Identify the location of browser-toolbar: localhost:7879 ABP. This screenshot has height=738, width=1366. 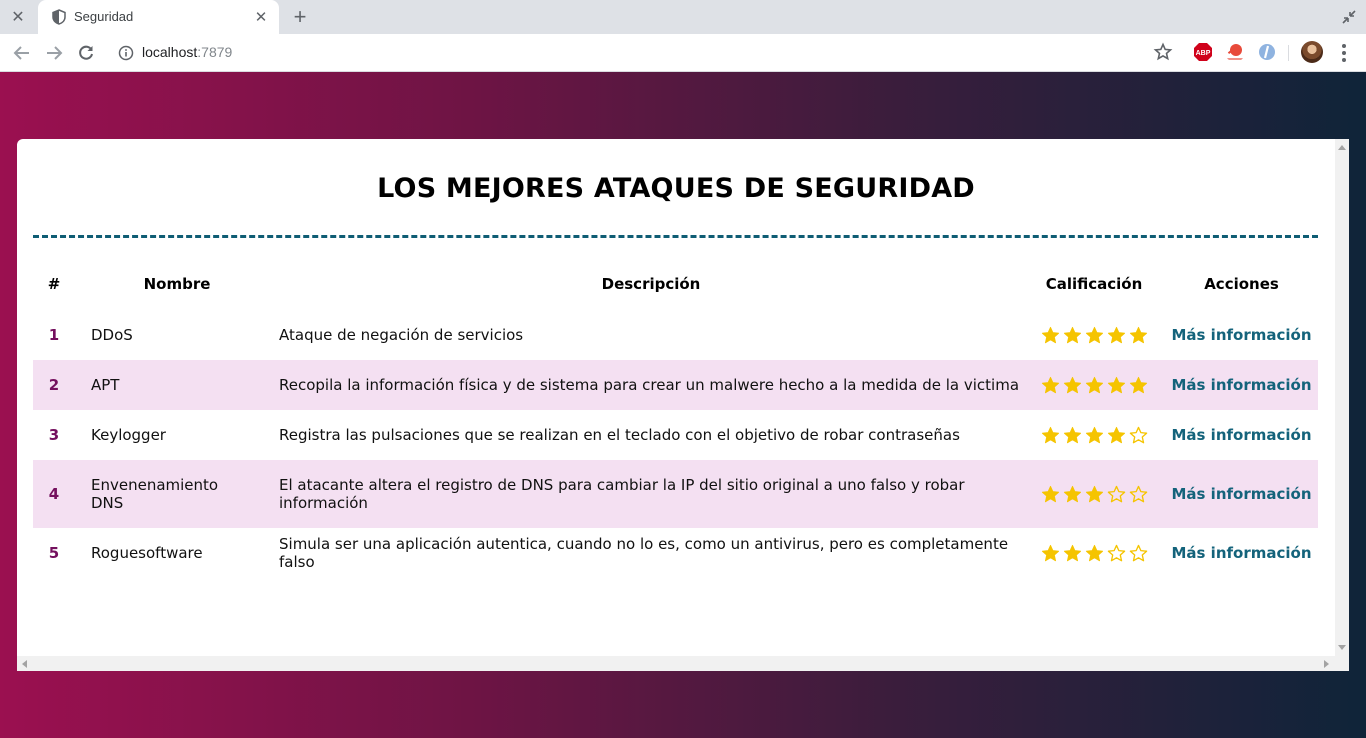
(683, 53).